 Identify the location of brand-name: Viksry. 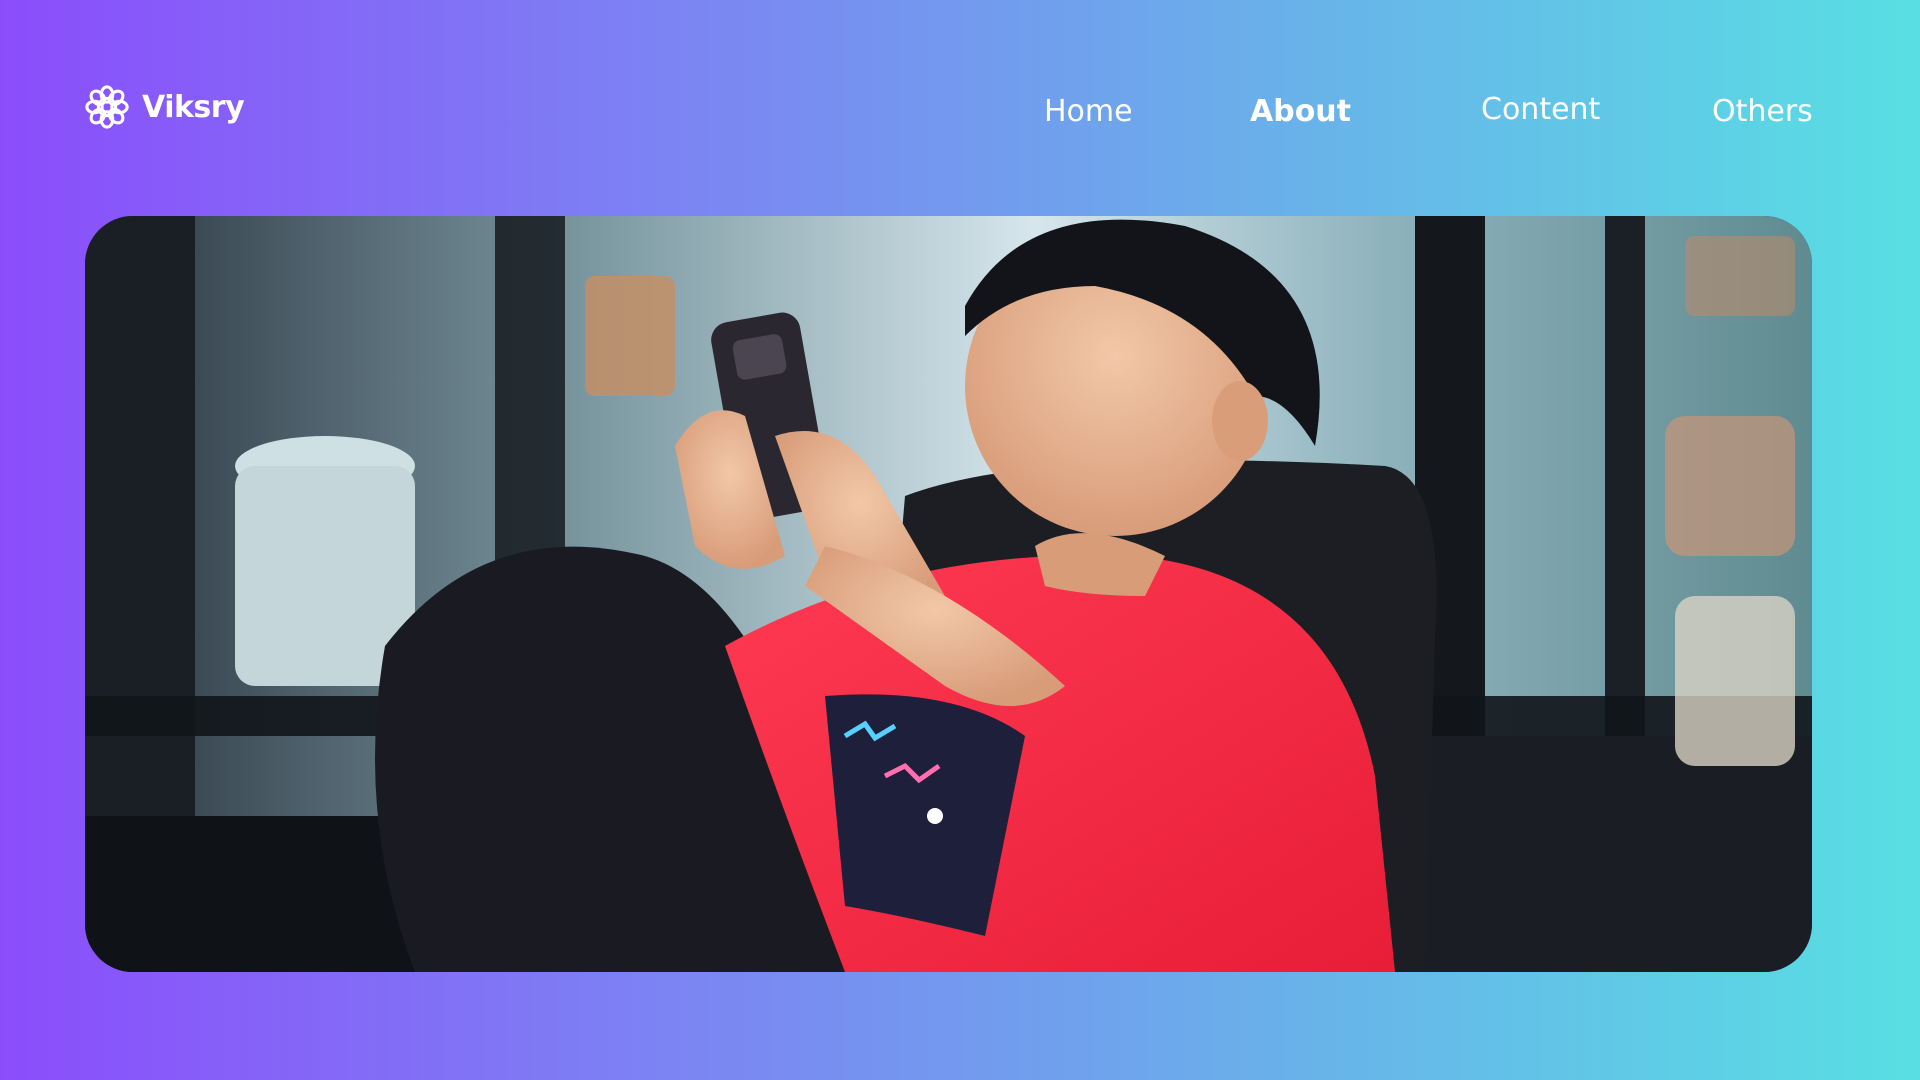
(193, 107).